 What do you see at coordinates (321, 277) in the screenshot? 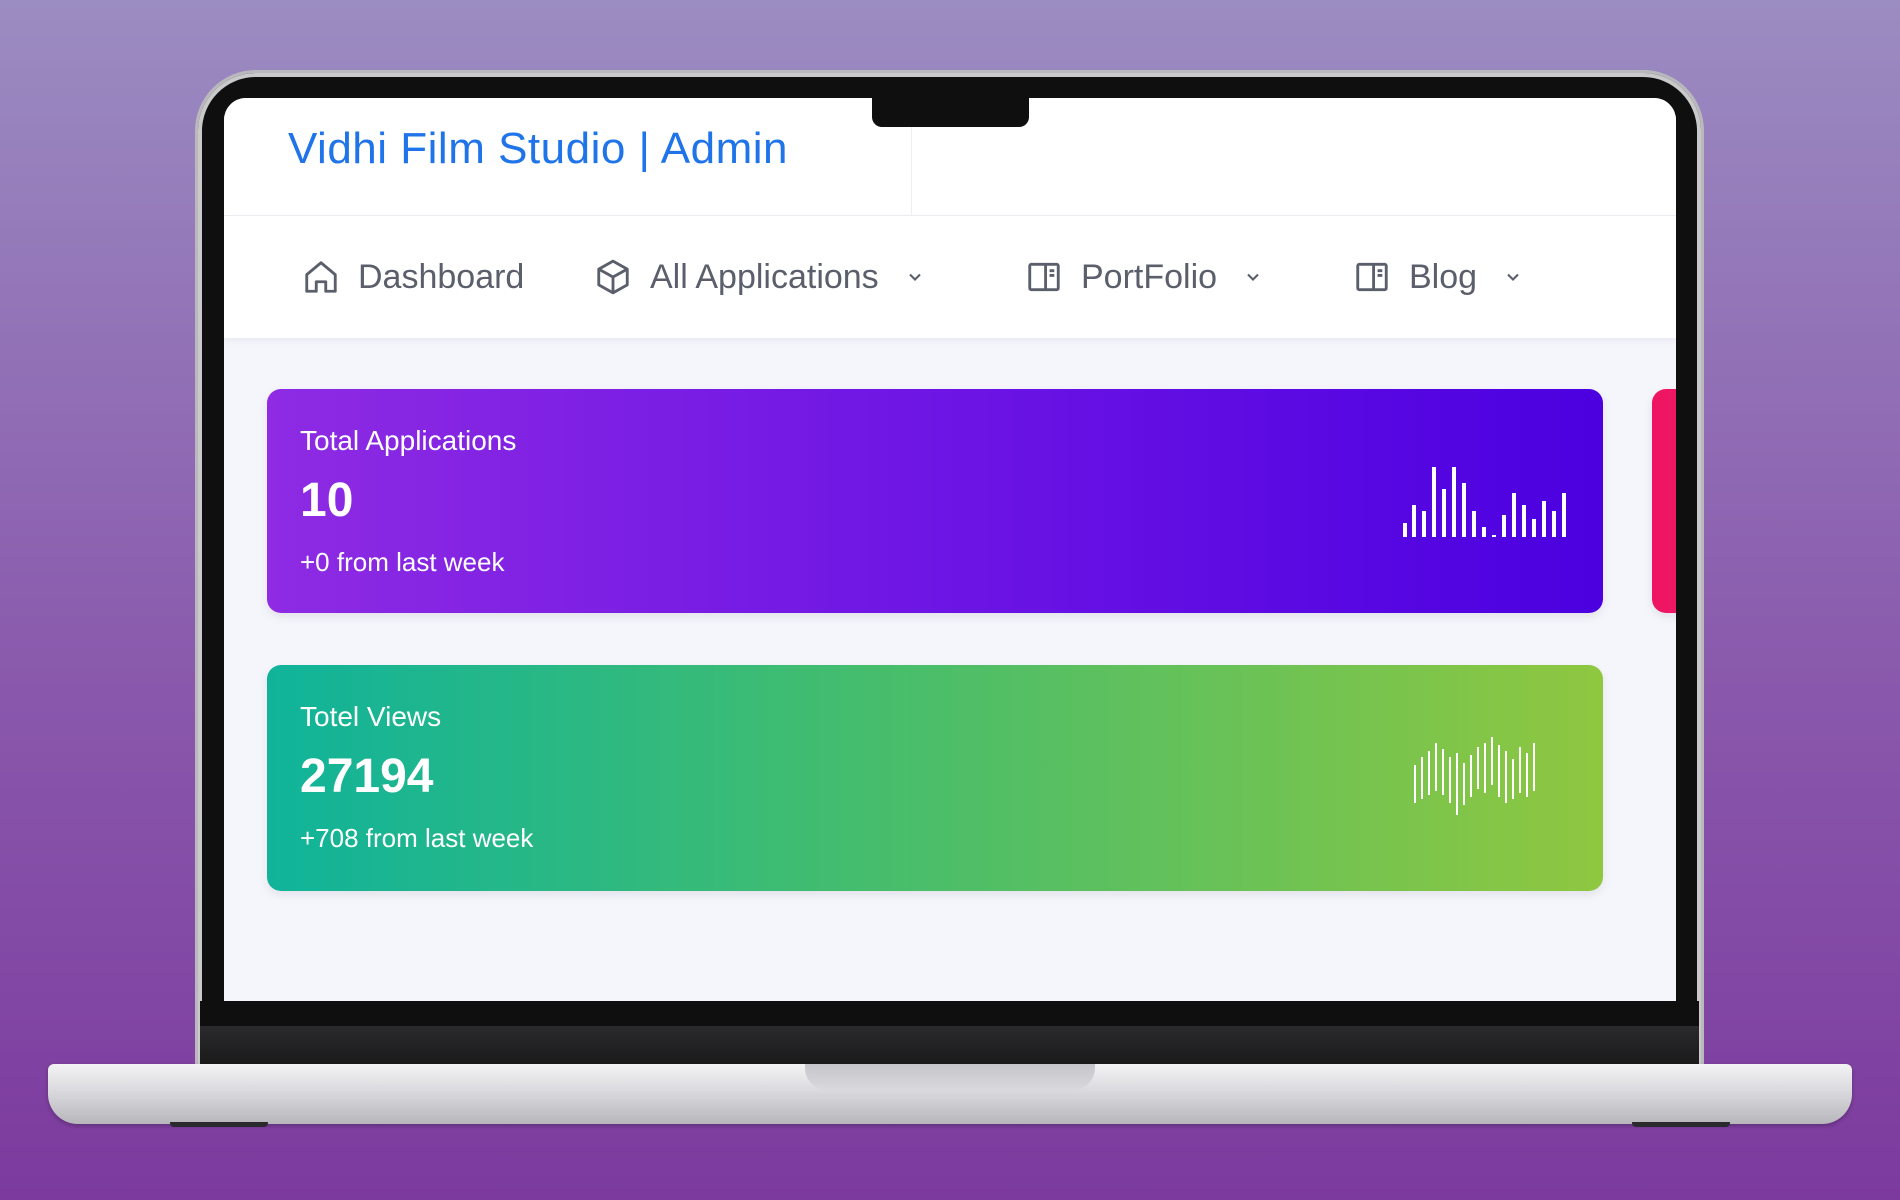
I see `home-icon` at bounding box center [321, 277].